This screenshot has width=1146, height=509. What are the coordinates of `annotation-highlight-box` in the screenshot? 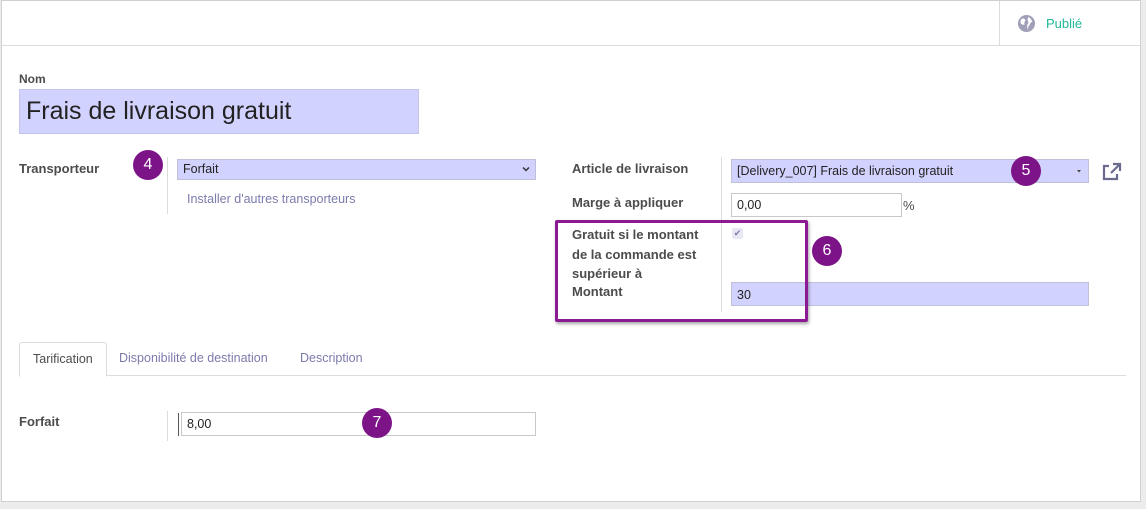 It's located at (681, 271).